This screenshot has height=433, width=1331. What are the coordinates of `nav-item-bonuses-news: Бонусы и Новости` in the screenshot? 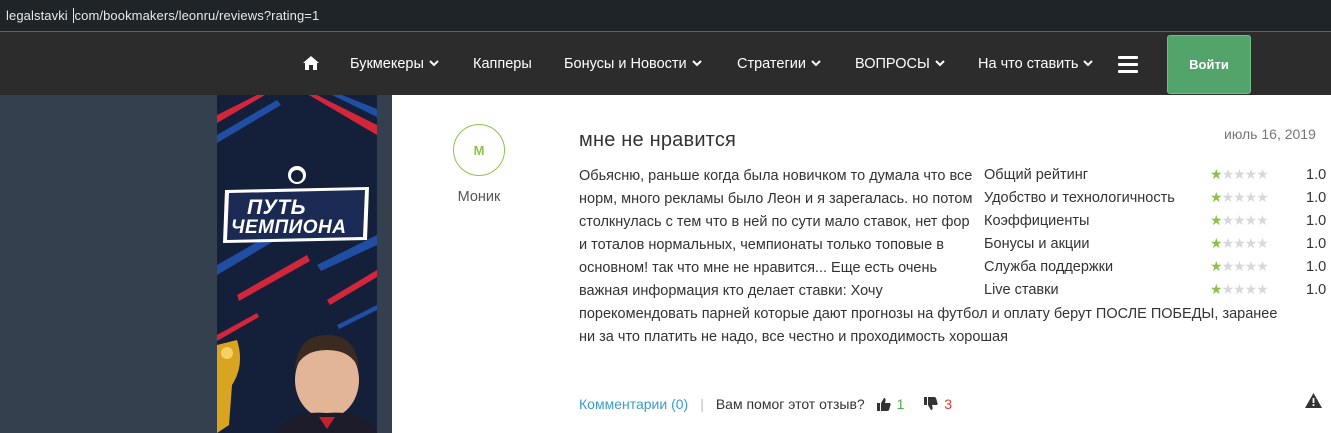 It's located at (633, 64).